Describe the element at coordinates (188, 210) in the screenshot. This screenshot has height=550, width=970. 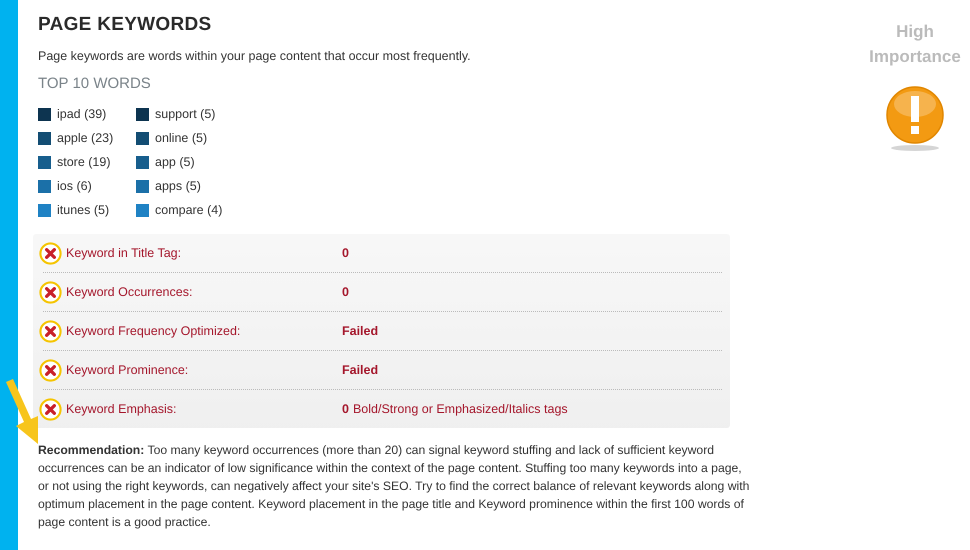
I see `keyword-label: compare (4)` at that location.